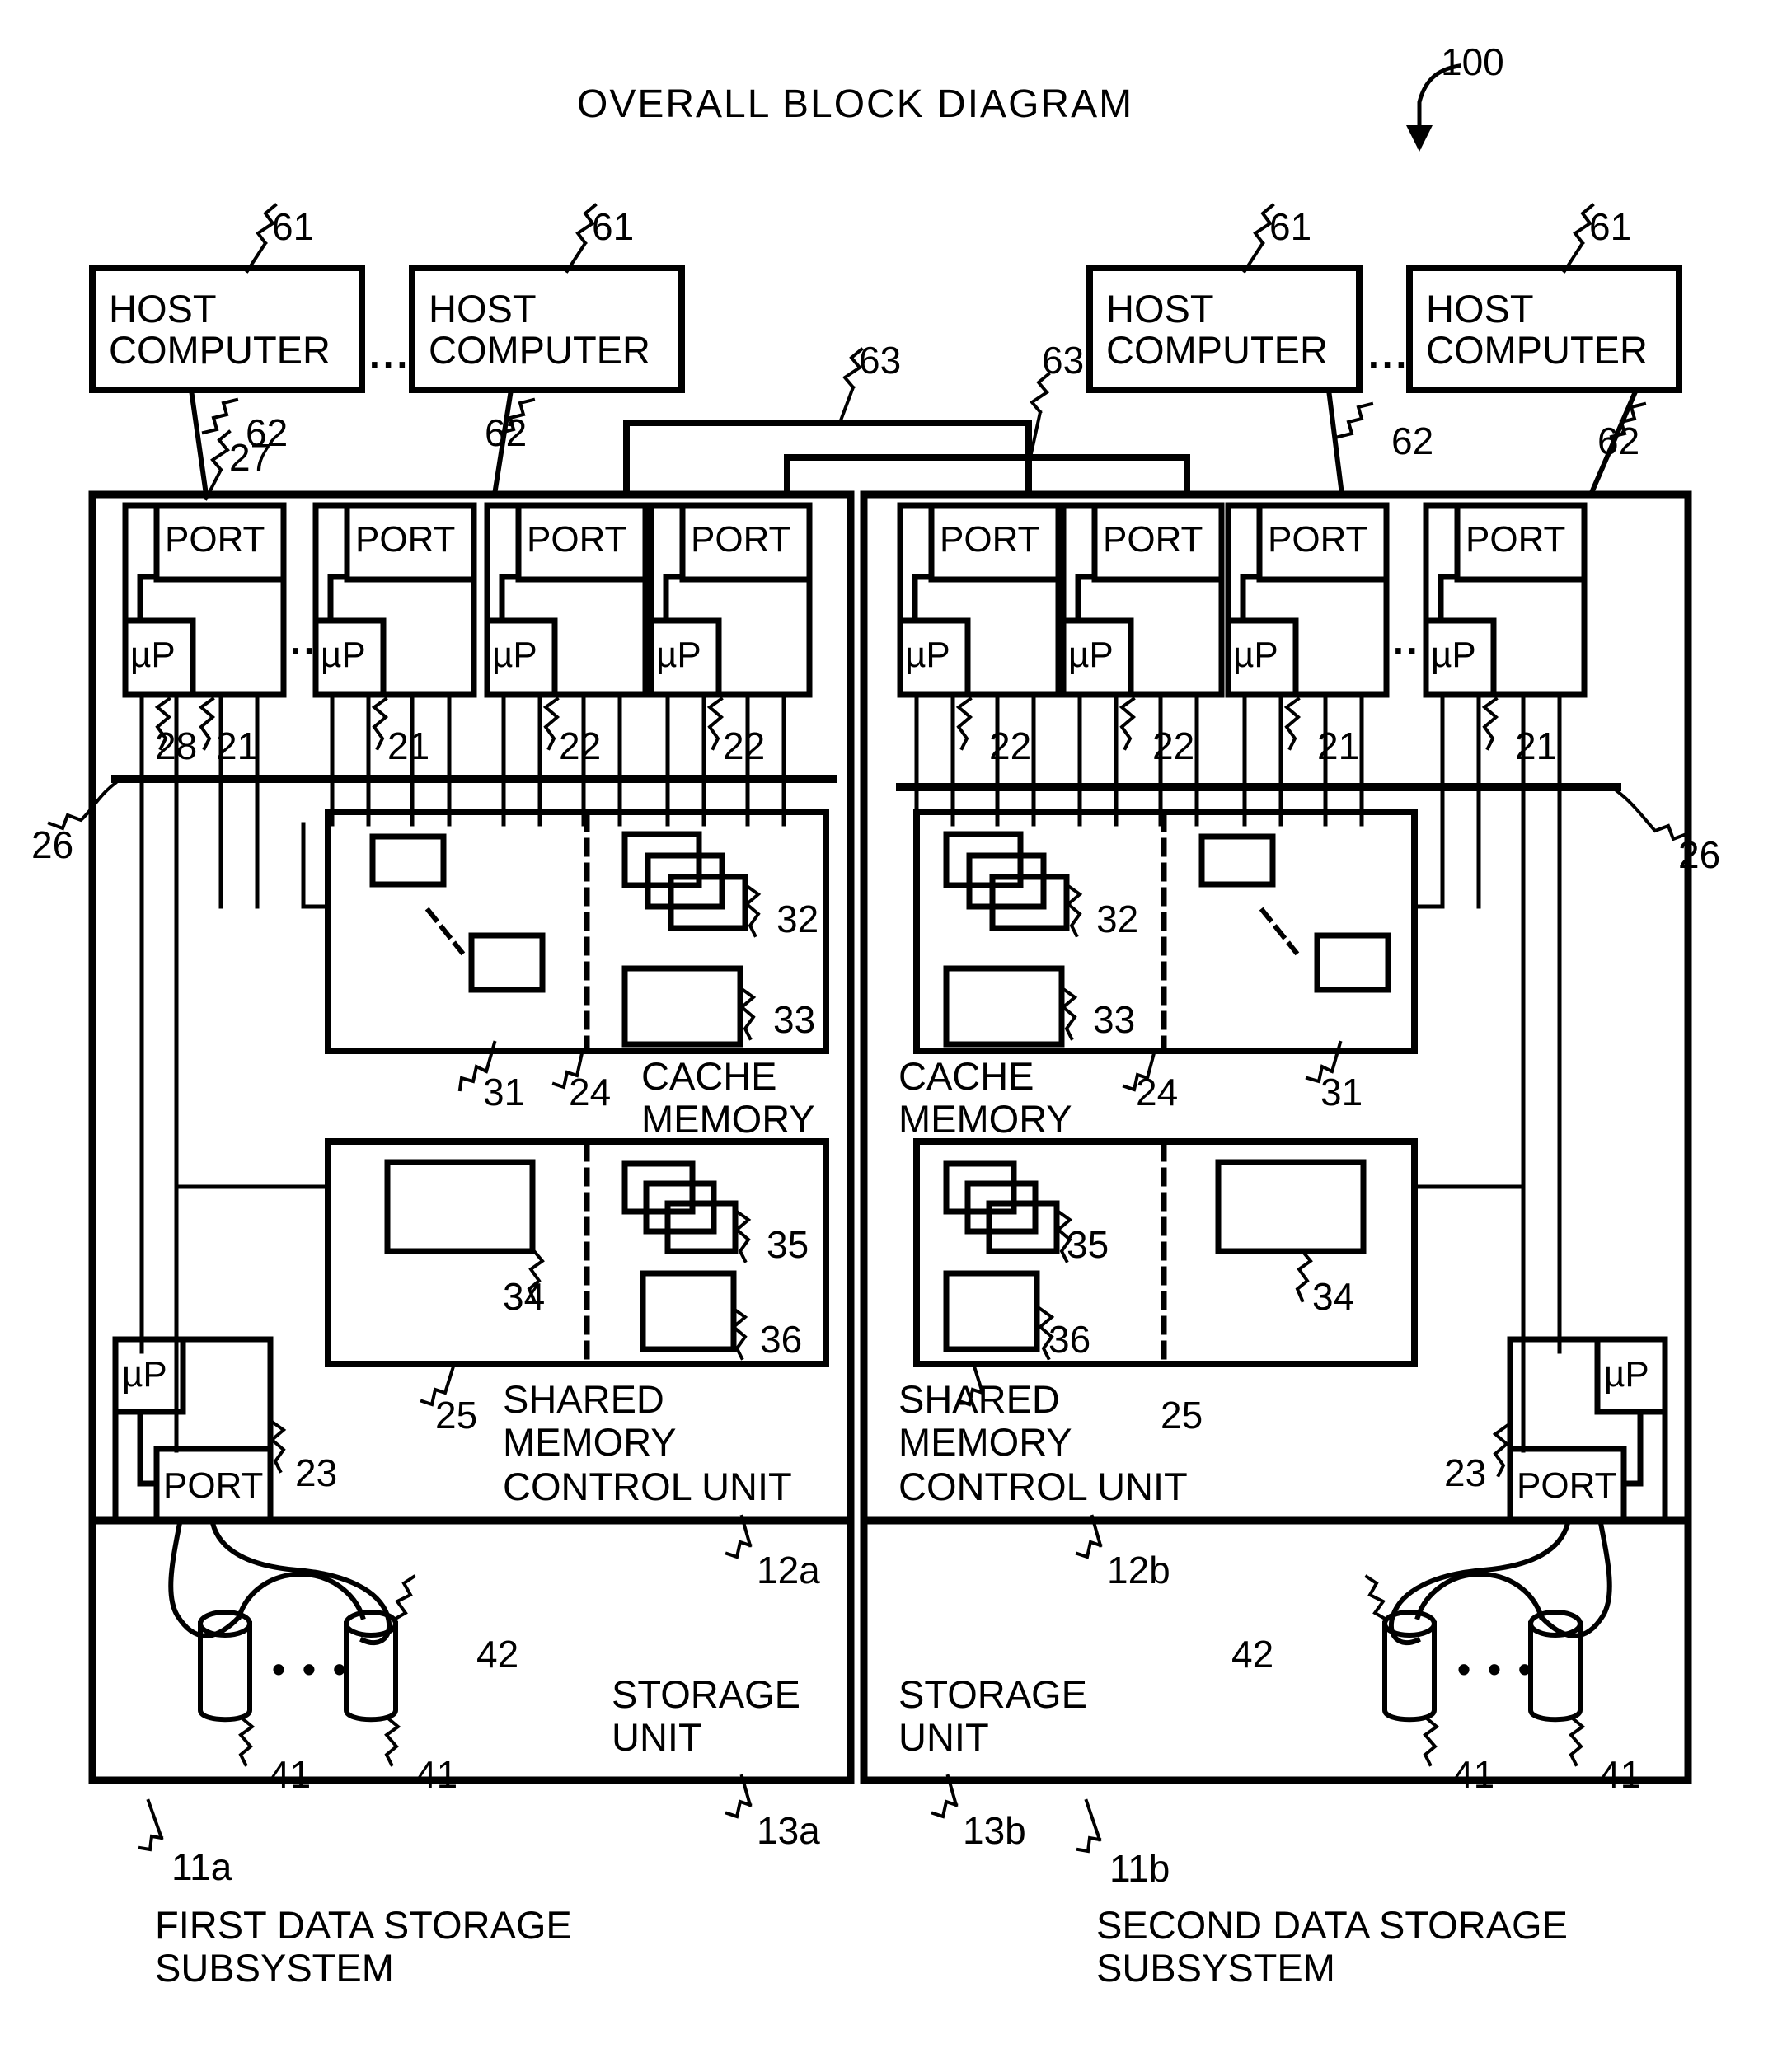 The width and height of the screenshot is (1787, 2072). Describe the element at coordinates (577, 539) in the screenshot. I see `port-label-l3: PORT` at that location.